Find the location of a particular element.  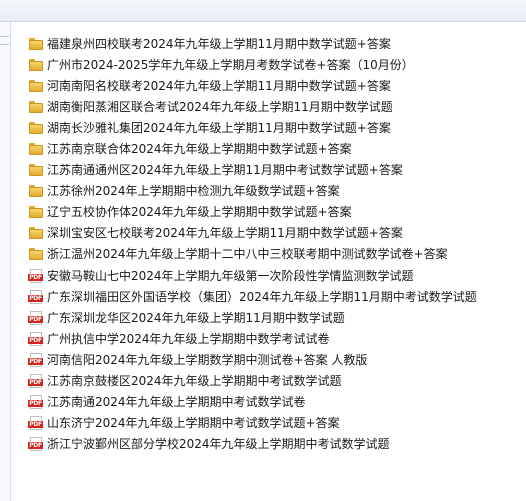

folder-item: 江苏徐州2024年上学期期中检测九年级数学试题+答案 is located at coordinates (273, 191).